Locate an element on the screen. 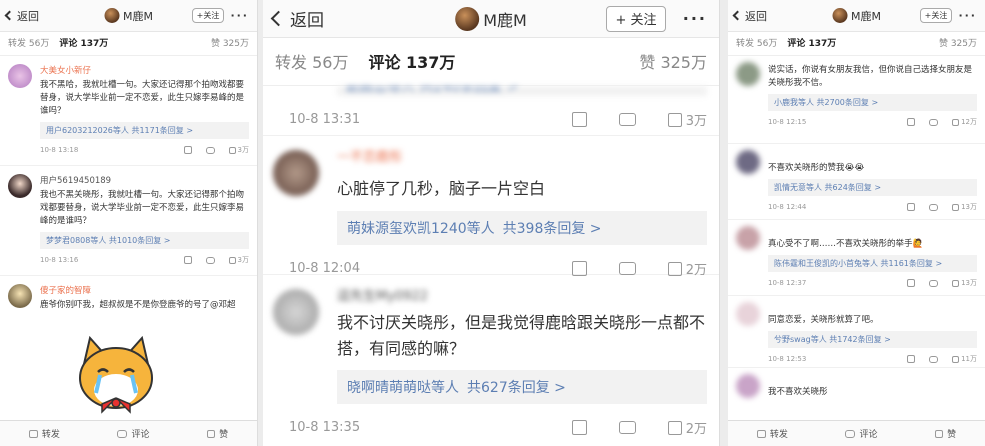  like-button: 12万 is located at coordinates (964, 122).